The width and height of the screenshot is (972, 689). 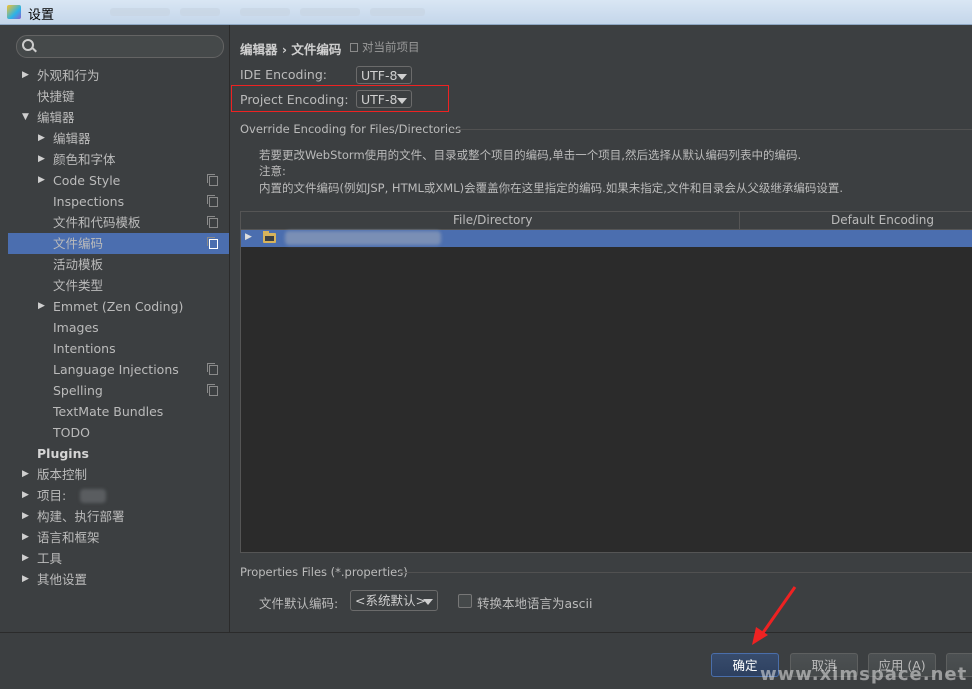 What do you see at coordinates (25, 117) in the screenshot?
I see `chevron-down-icon: ▼` at bounding box center [25, 117].